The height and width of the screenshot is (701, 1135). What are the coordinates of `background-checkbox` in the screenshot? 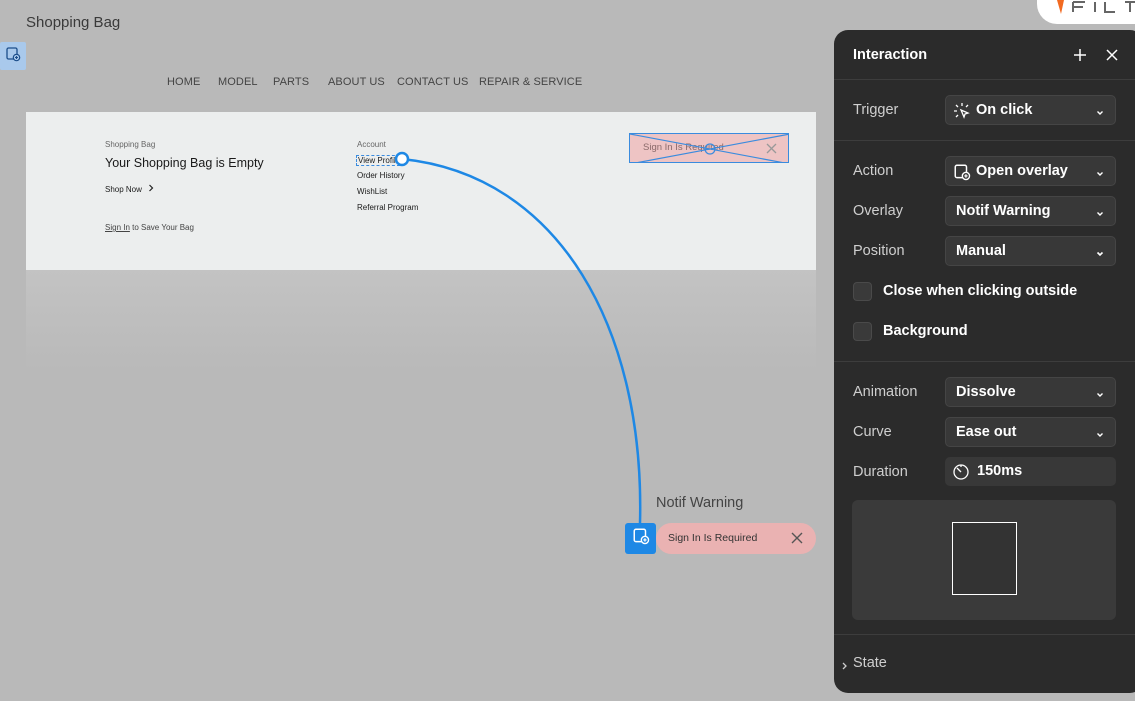 It's located at (862, 331).